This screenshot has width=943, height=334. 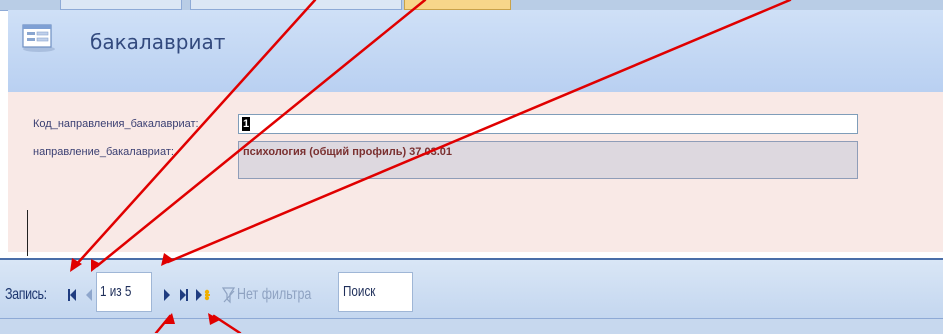 I want to click on search-input: Поиск, so click(x=375, y=292).